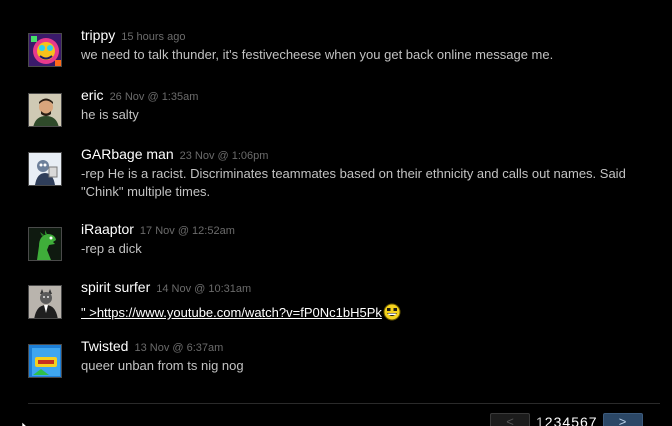 This screenshot has width=672, height=426. Describe the element at coordinates (127, 154) in the screenshot. I see `comment-author: GARbage man` at that location.